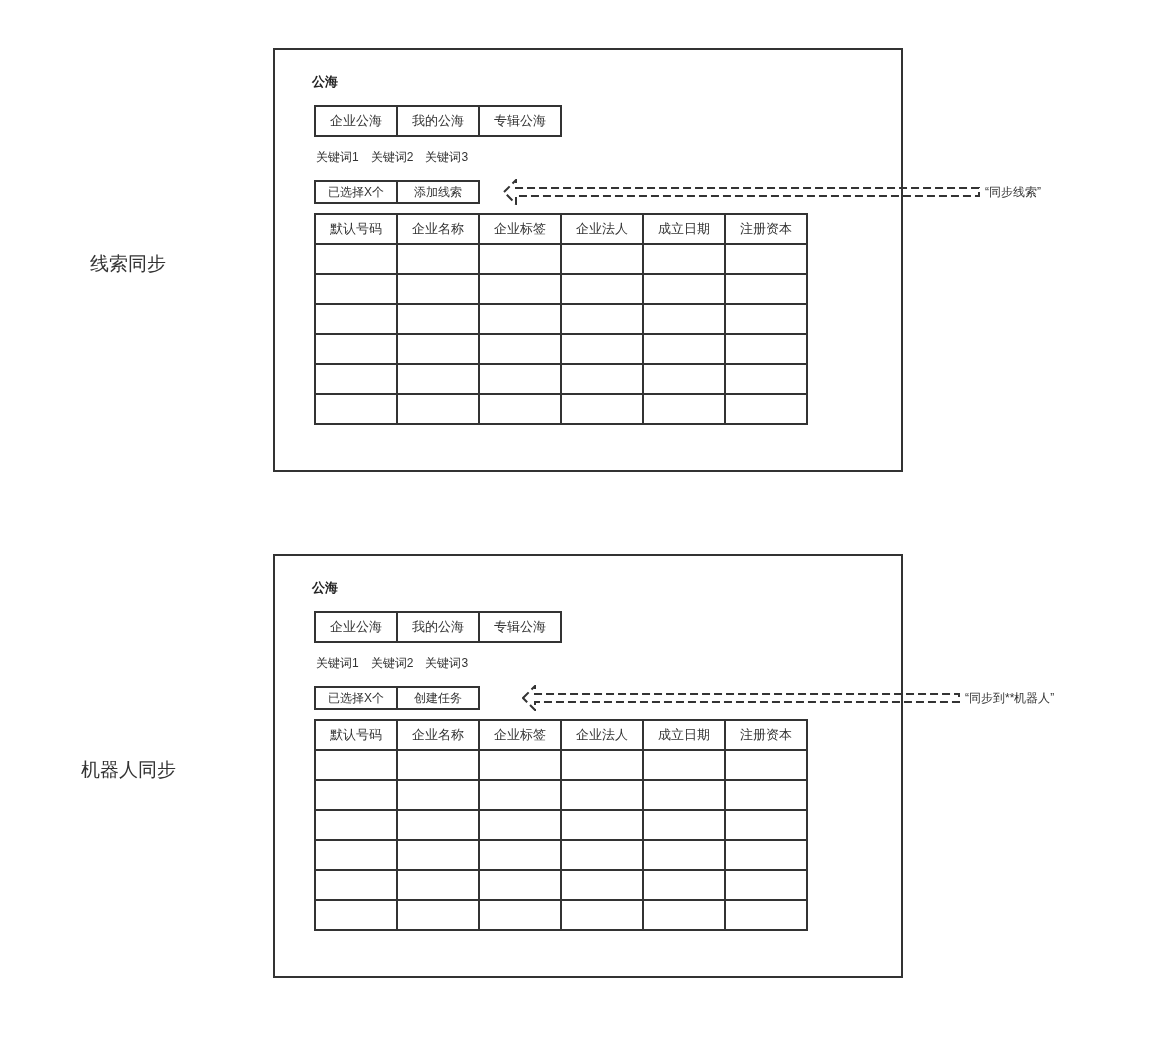 The width and height of the screenshot is (1160, 1038). What do you see at coordinates (438, 192) in the screenshot?
I see `action-button: 添加线索` at bounding box center [438, 192].